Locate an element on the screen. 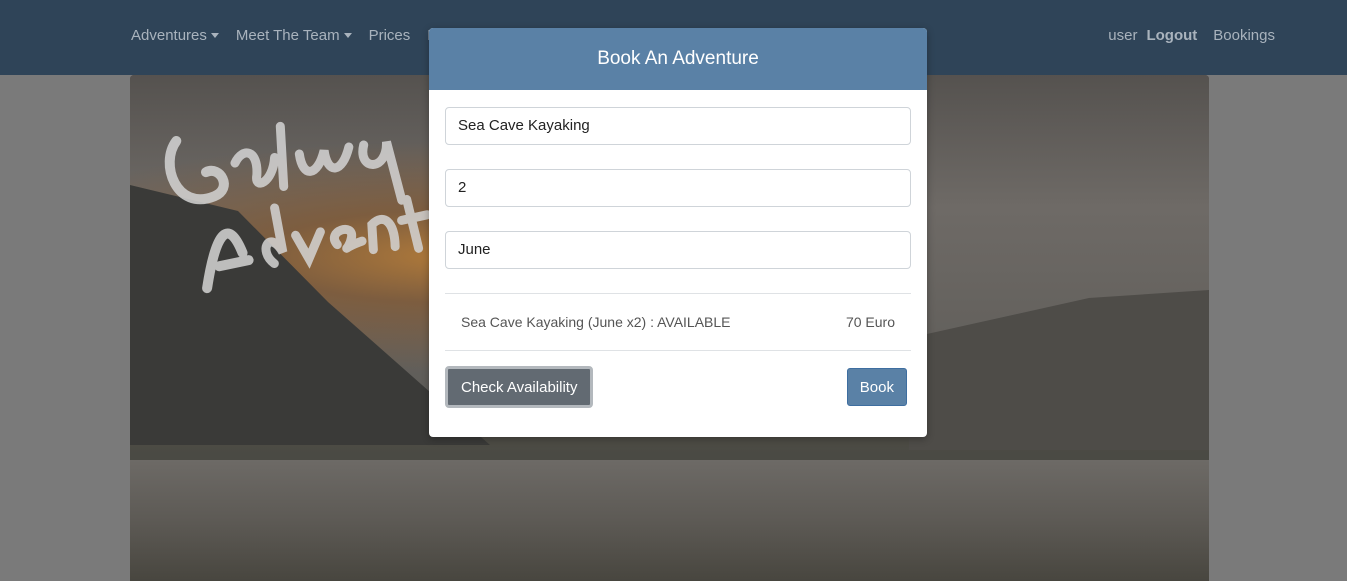 Image resolution: width=1347 pixels, height=581 pixels. modal-header: Book An Adventure is located at coordinates (678, 59).